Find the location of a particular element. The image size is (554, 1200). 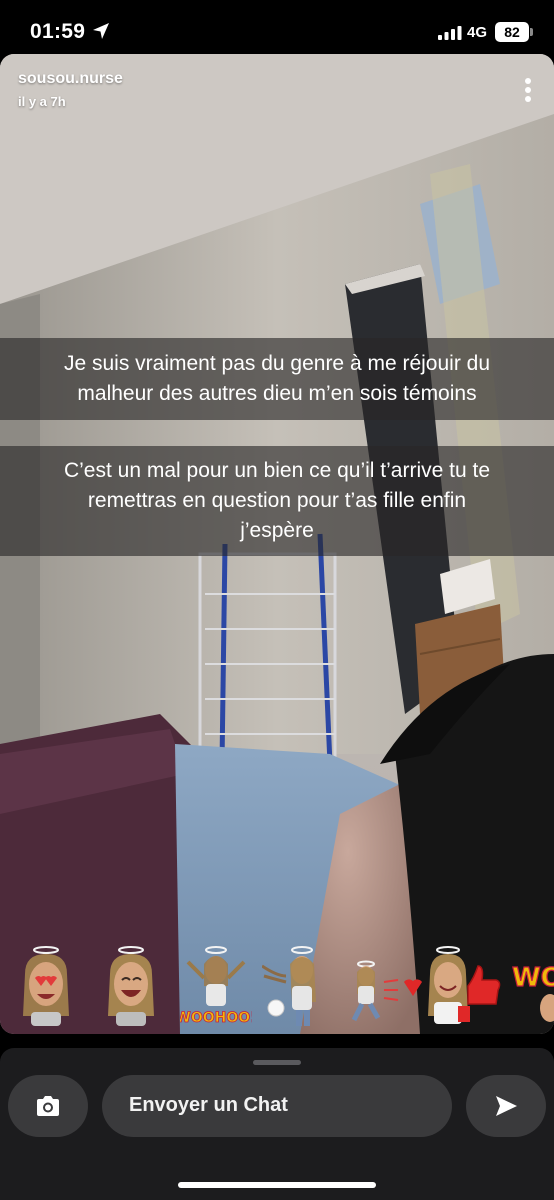

home-indicator is located at coordinates (277, 1185).